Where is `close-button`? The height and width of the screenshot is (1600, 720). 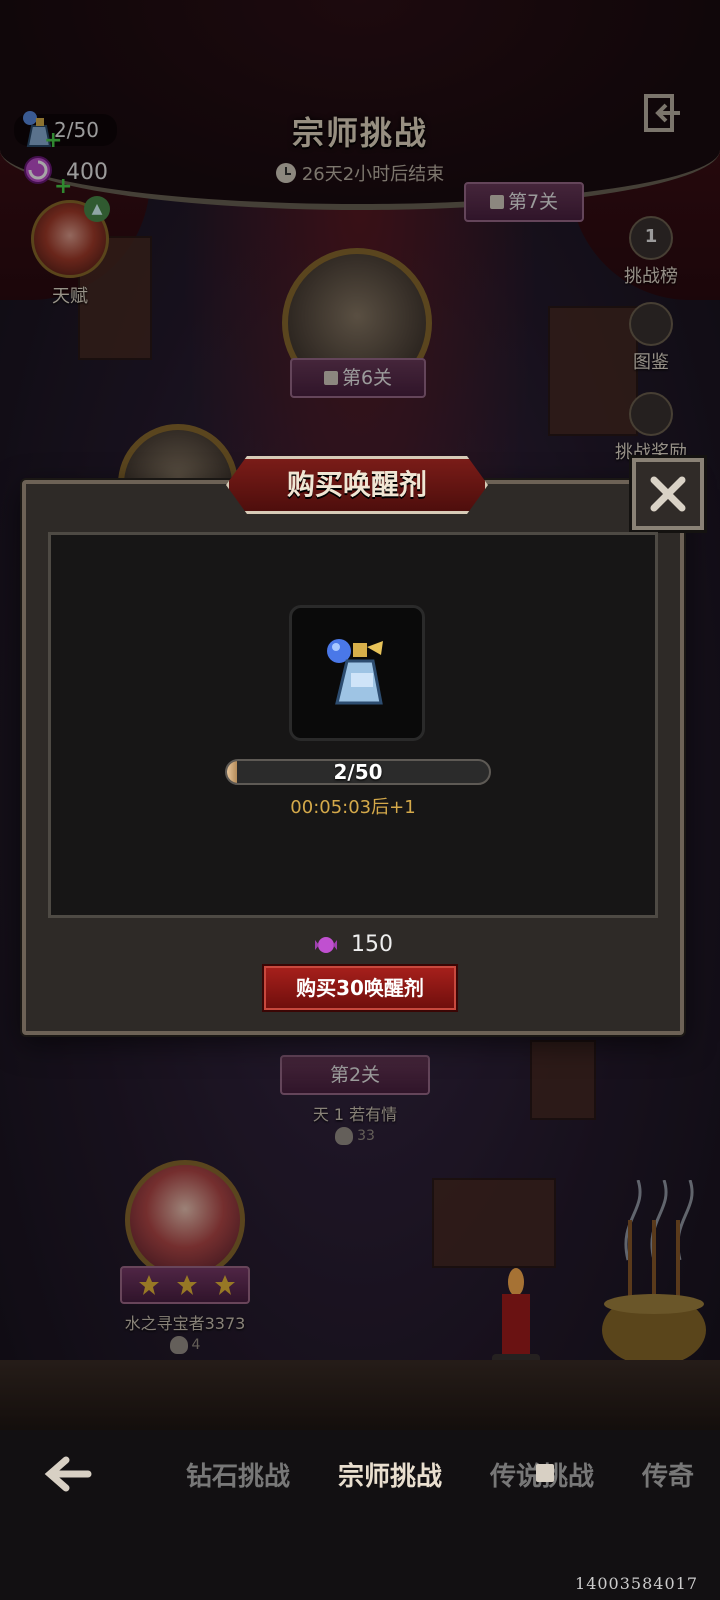 close-button is located at coordinates (668, 494).